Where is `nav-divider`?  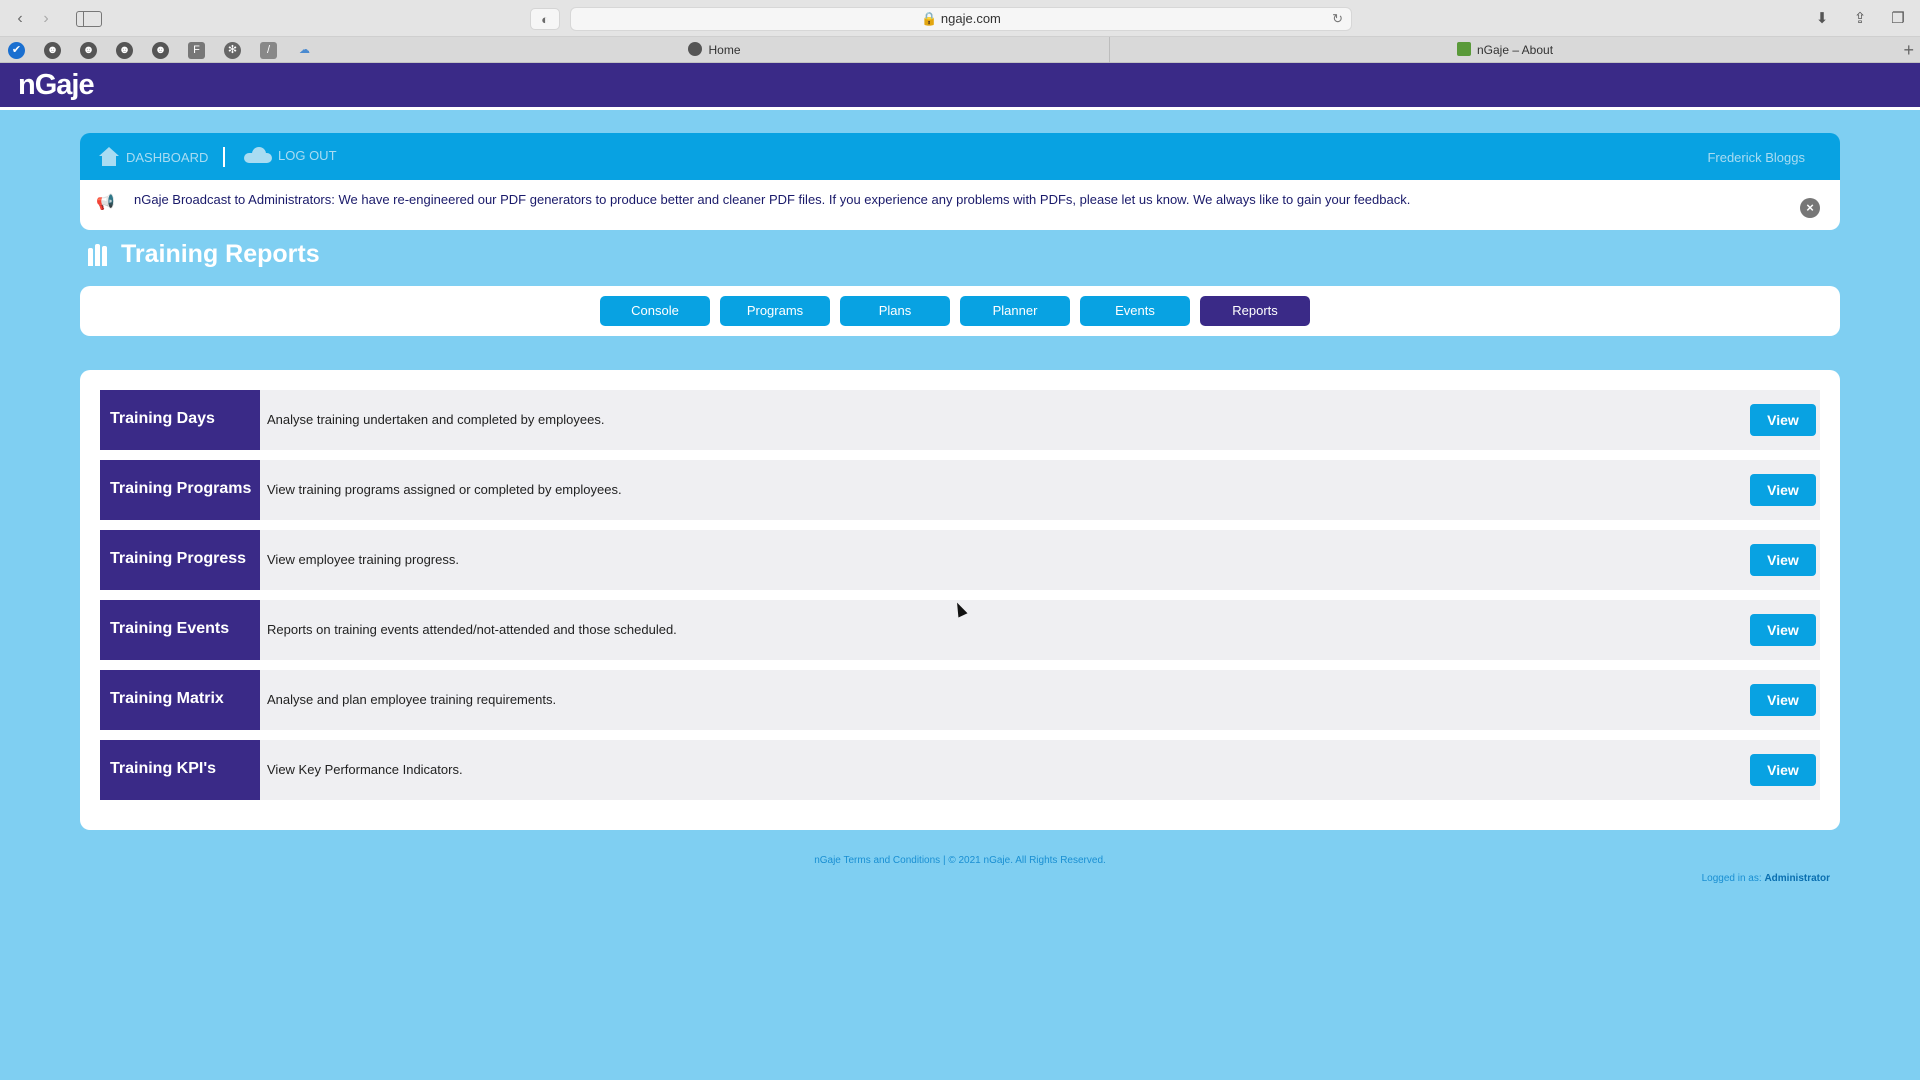
nav-divider is located at coordinates (224, 157).